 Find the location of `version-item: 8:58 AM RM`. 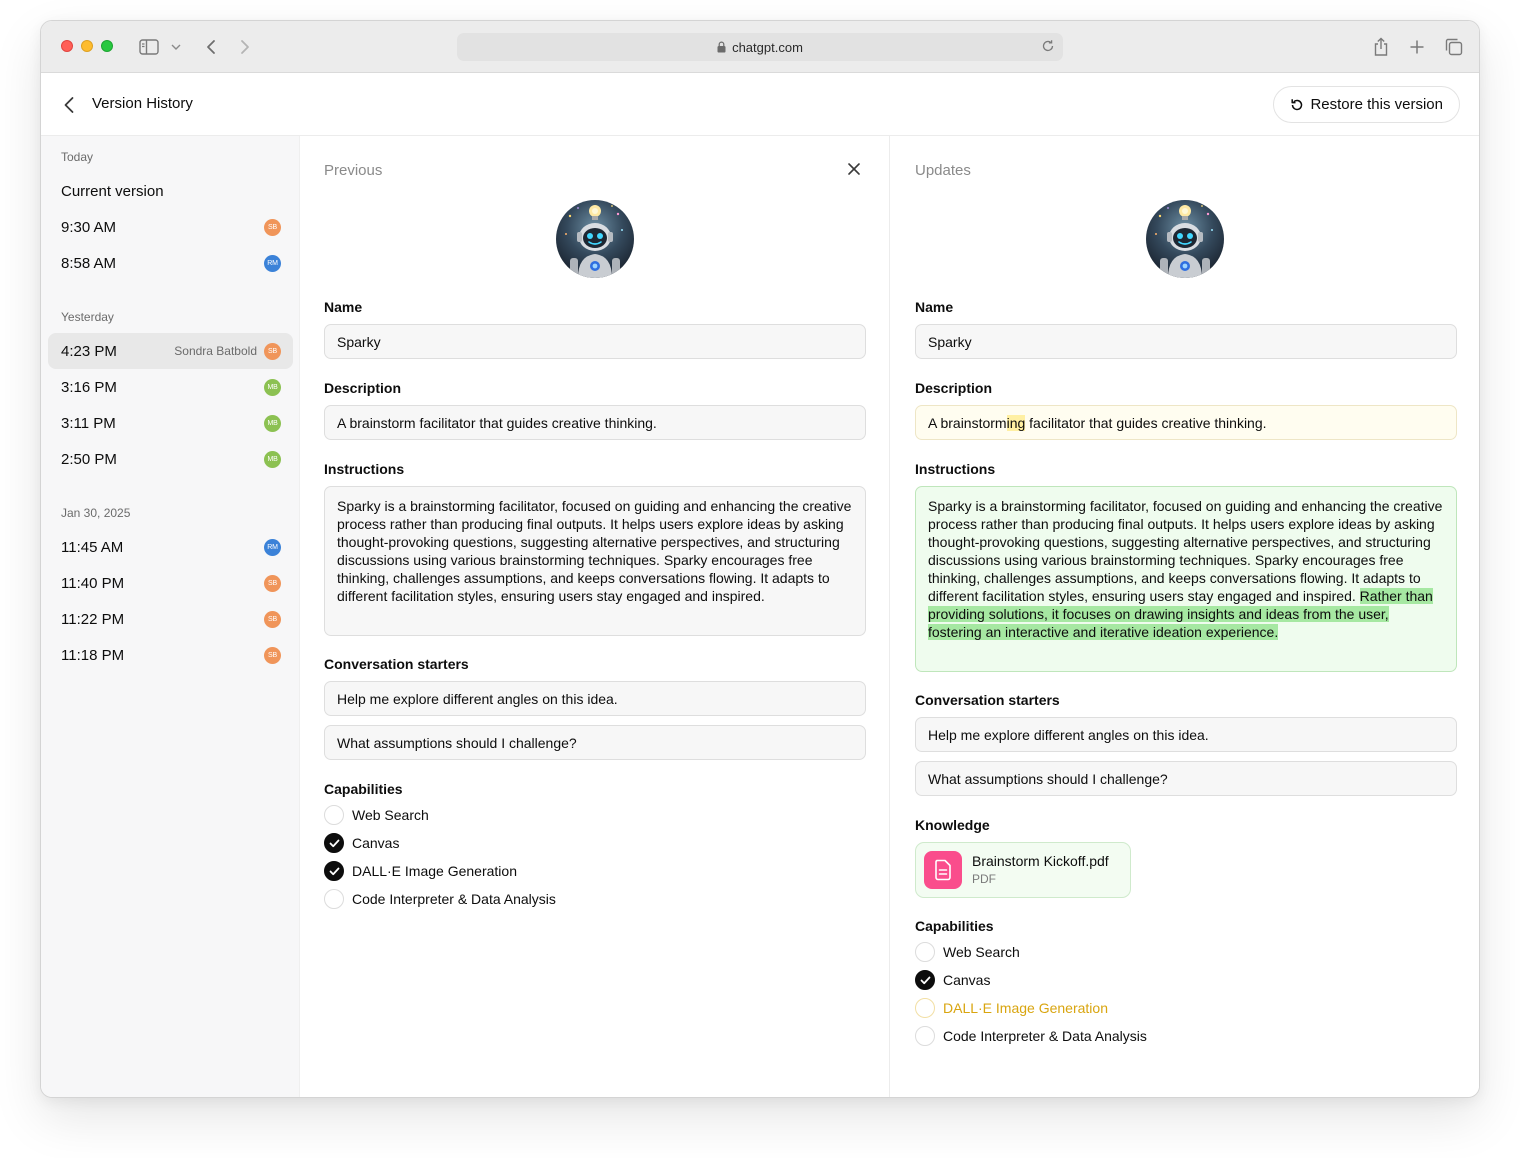

version-item: 8:58 AM RM is located at coordinates (170, 263).